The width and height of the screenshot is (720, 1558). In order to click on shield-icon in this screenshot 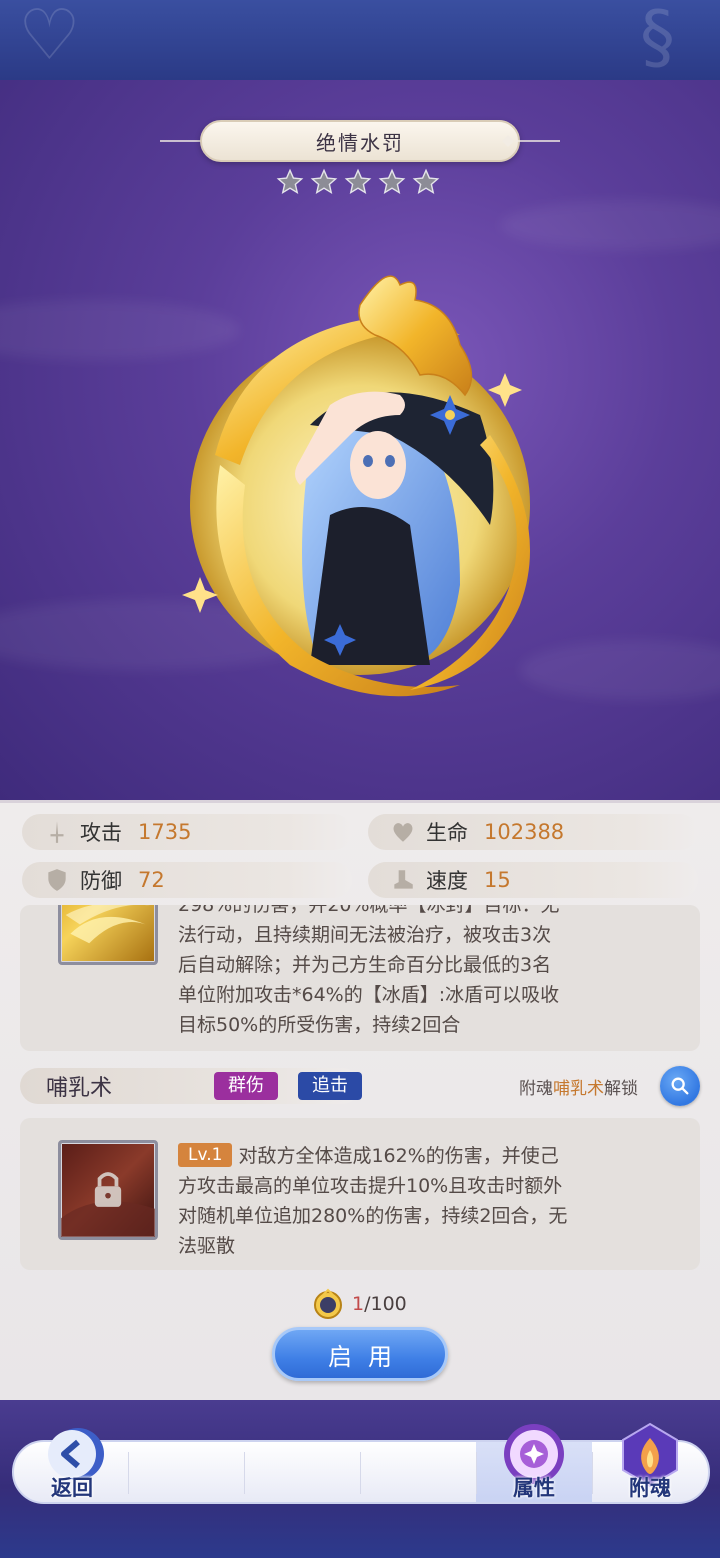, I will do `click(57, 880)`.